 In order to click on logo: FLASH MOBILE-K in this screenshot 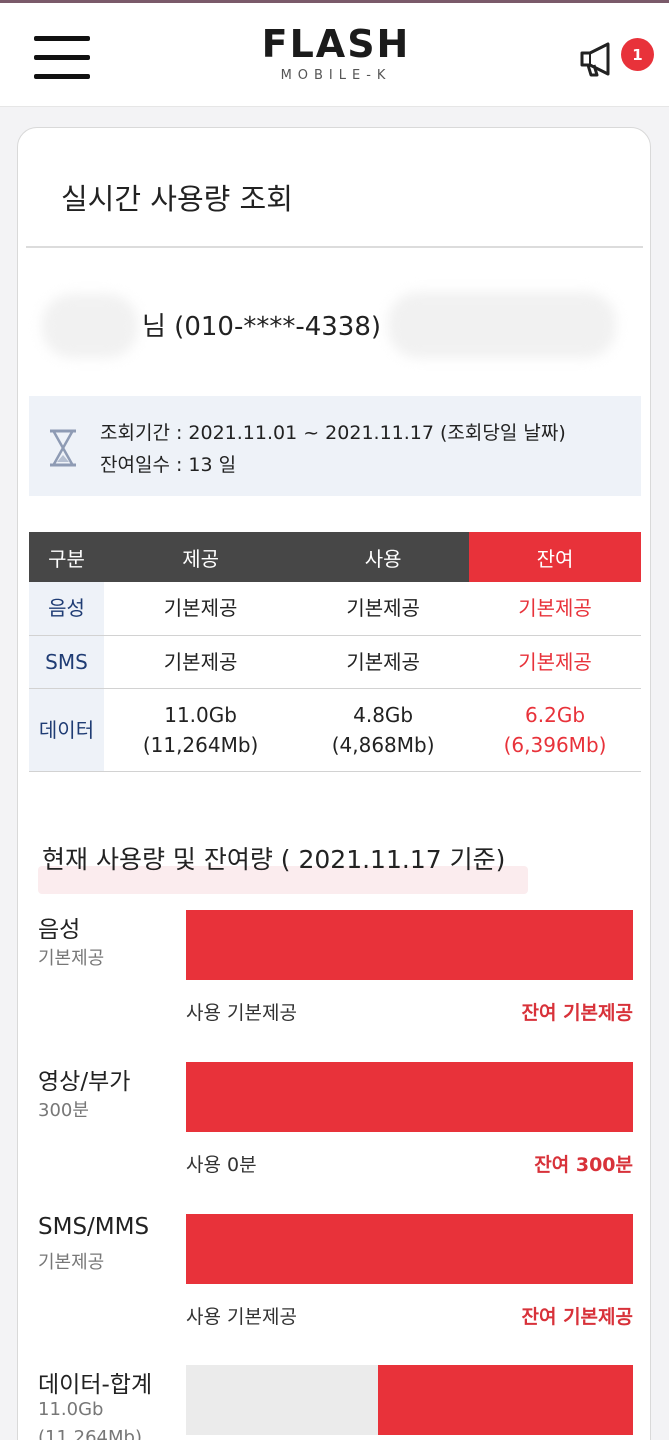, I will do `click(336, 56)`.